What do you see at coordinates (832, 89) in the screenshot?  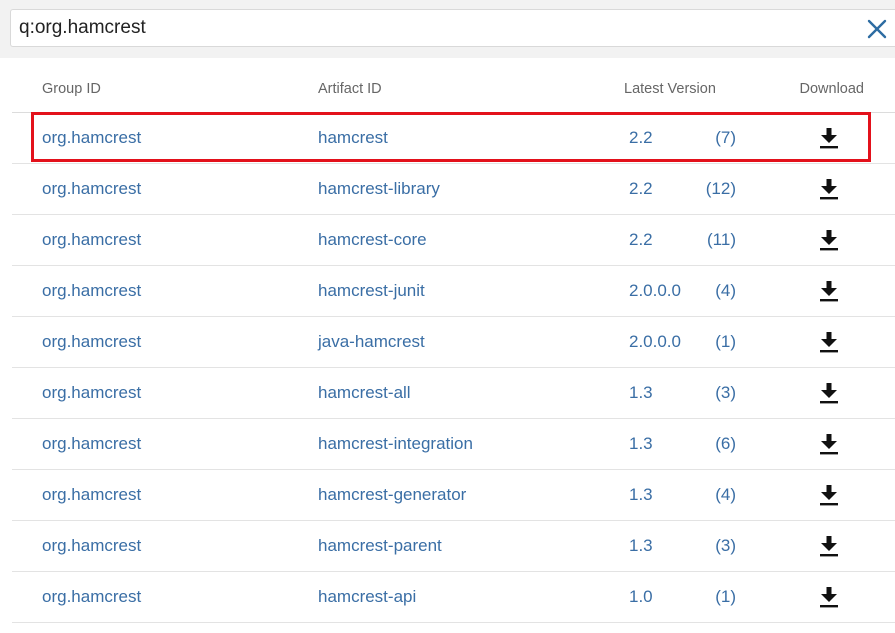 I see `header-download: Download` at bounding box center [832, 89].